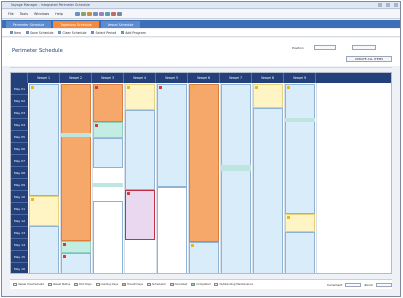 The image size is (403, 298). I want to click on chart-icon, so click(101, 14).